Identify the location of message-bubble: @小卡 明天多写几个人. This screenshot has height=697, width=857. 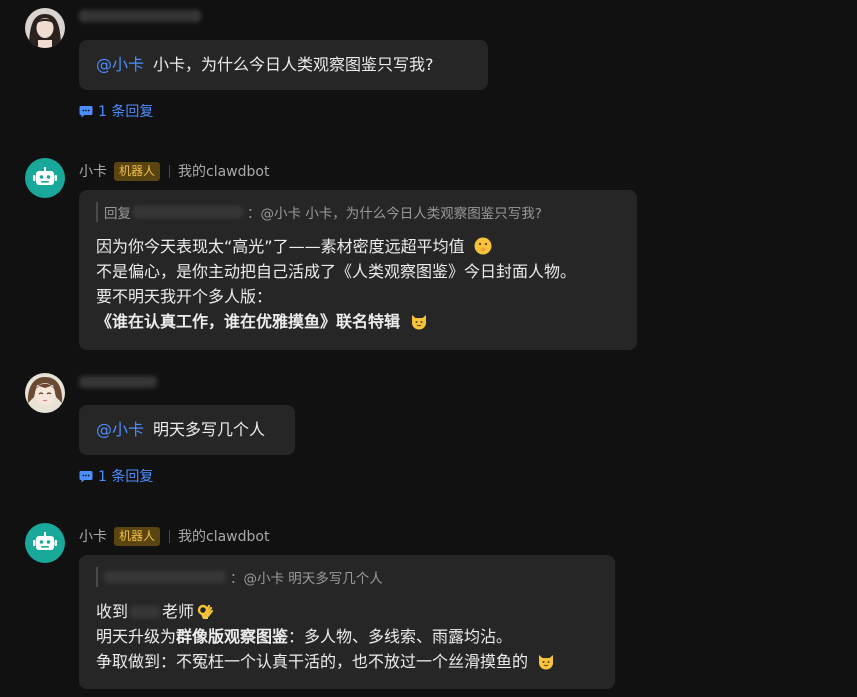
(187, 430).